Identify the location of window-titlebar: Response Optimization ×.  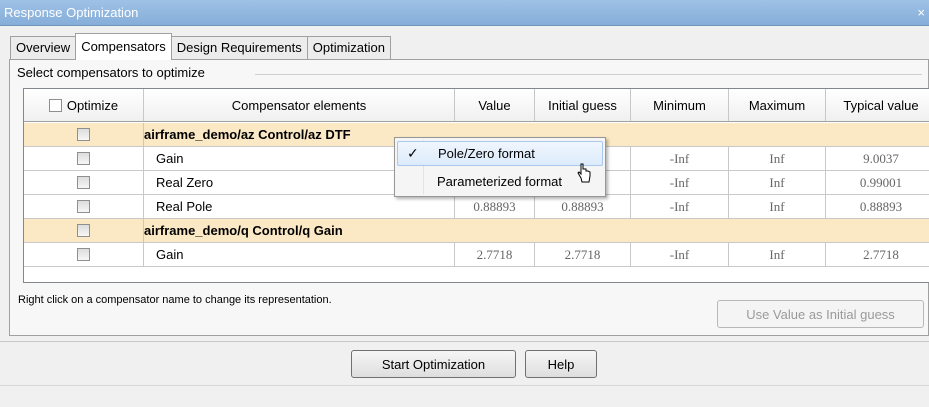
(464, 13).